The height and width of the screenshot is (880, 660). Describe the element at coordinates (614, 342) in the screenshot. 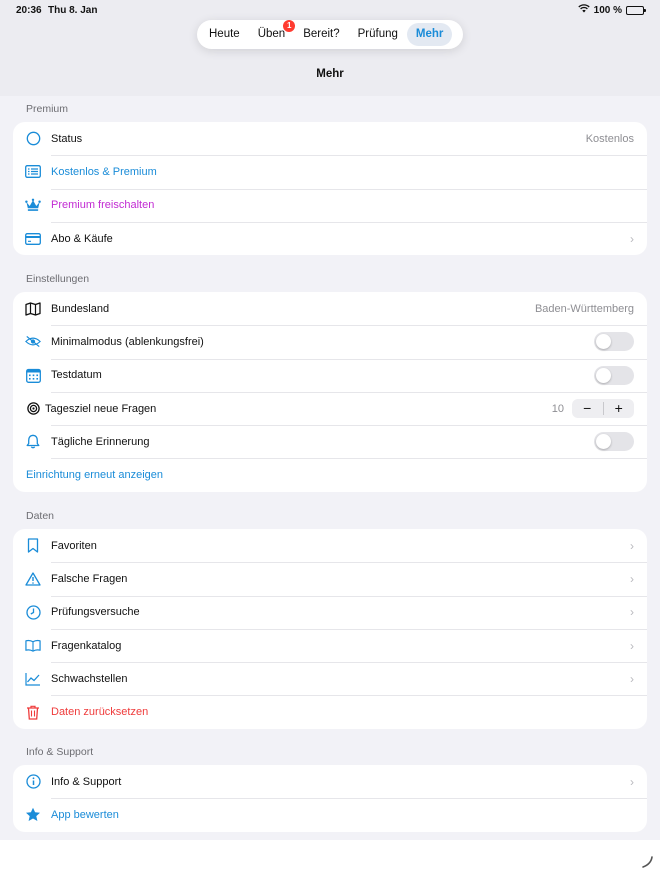

I see `minimal-mode-toggle` at that location.